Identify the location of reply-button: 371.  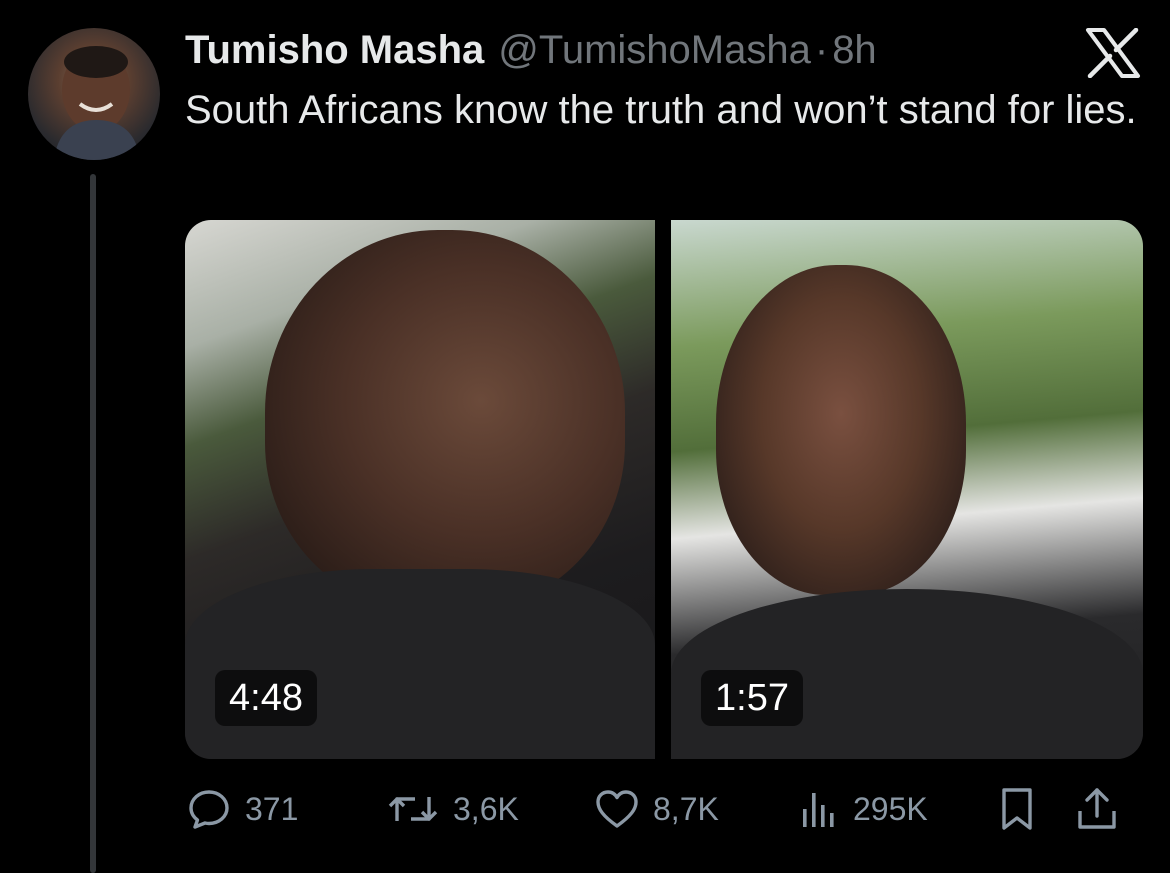
(241, 809).